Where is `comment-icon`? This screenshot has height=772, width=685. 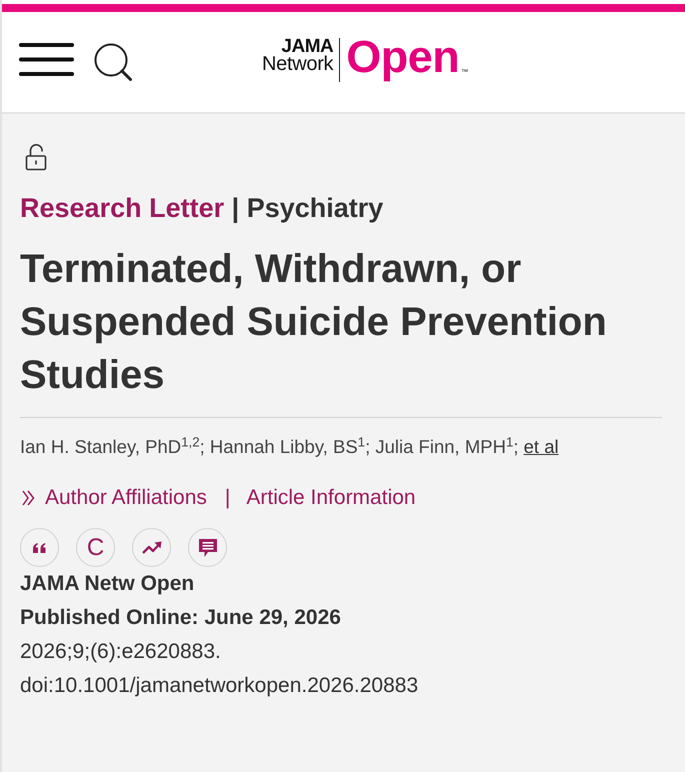 comment-icon is located at coordinates (208, 548).